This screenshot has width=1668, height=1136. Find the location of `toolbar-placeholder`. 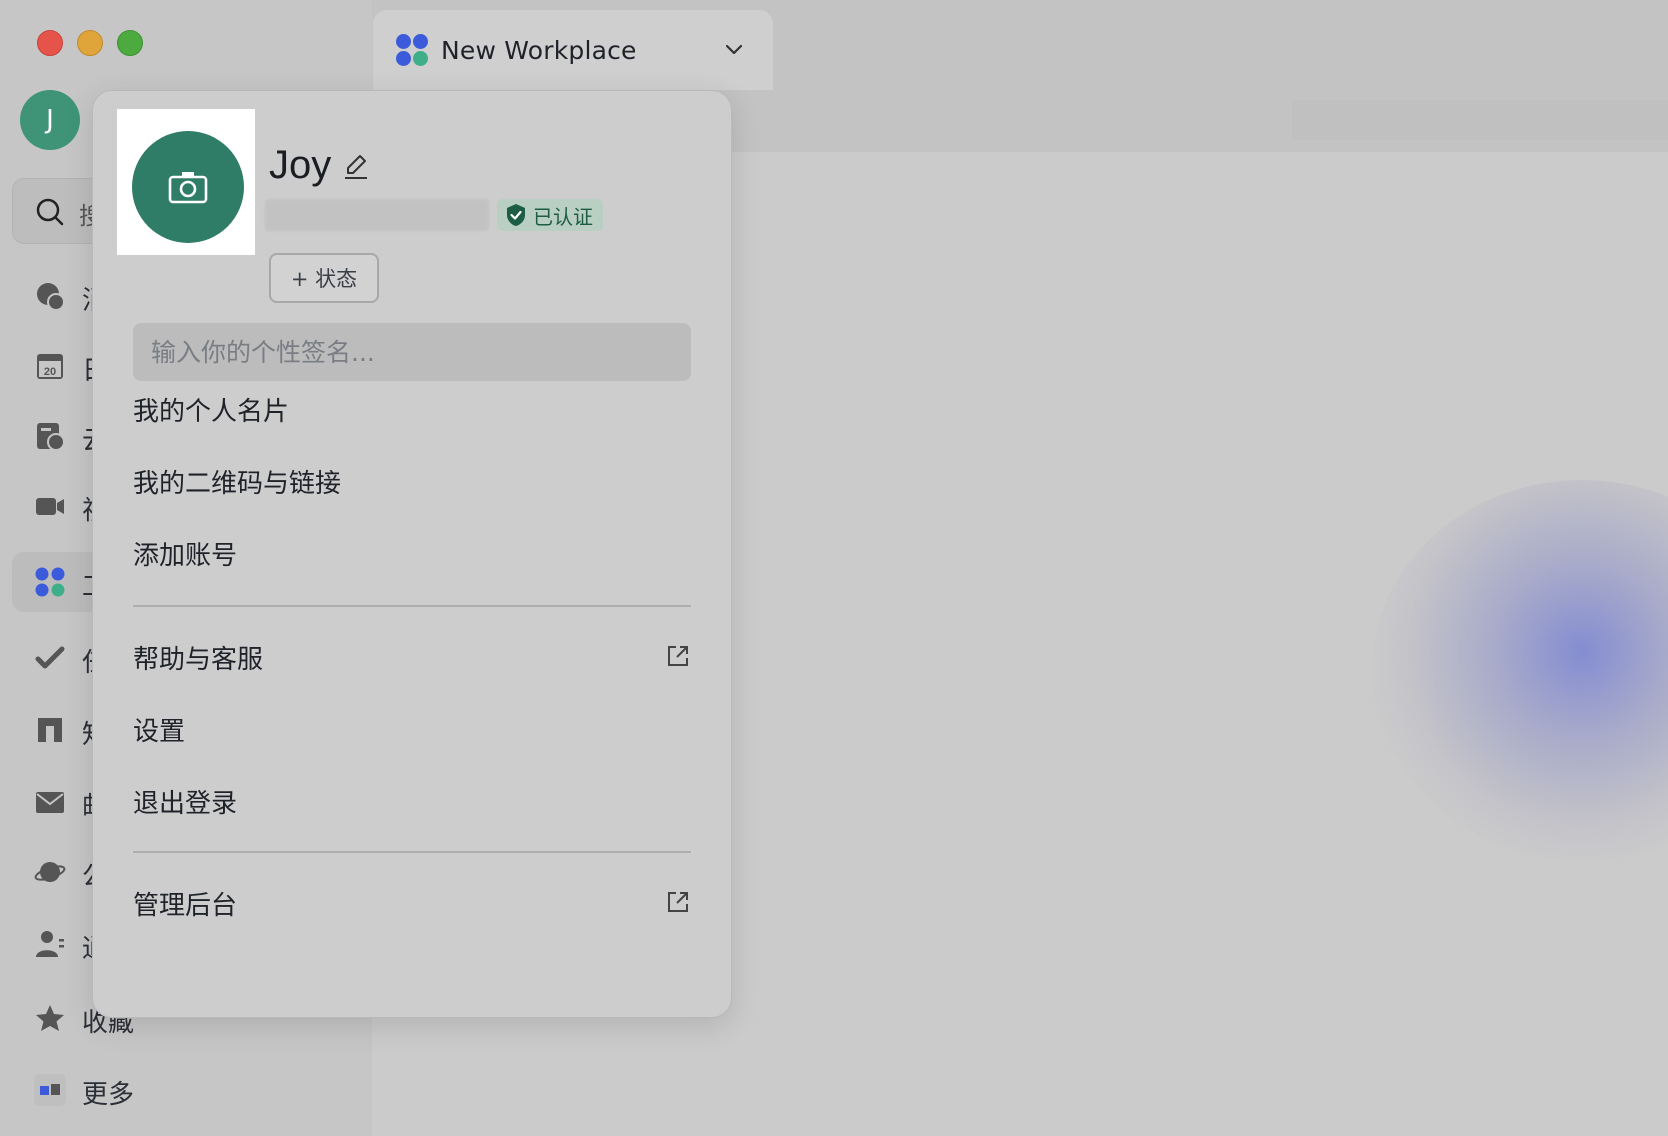

toolbar-placeholder is located at coordinates (1480, 120).